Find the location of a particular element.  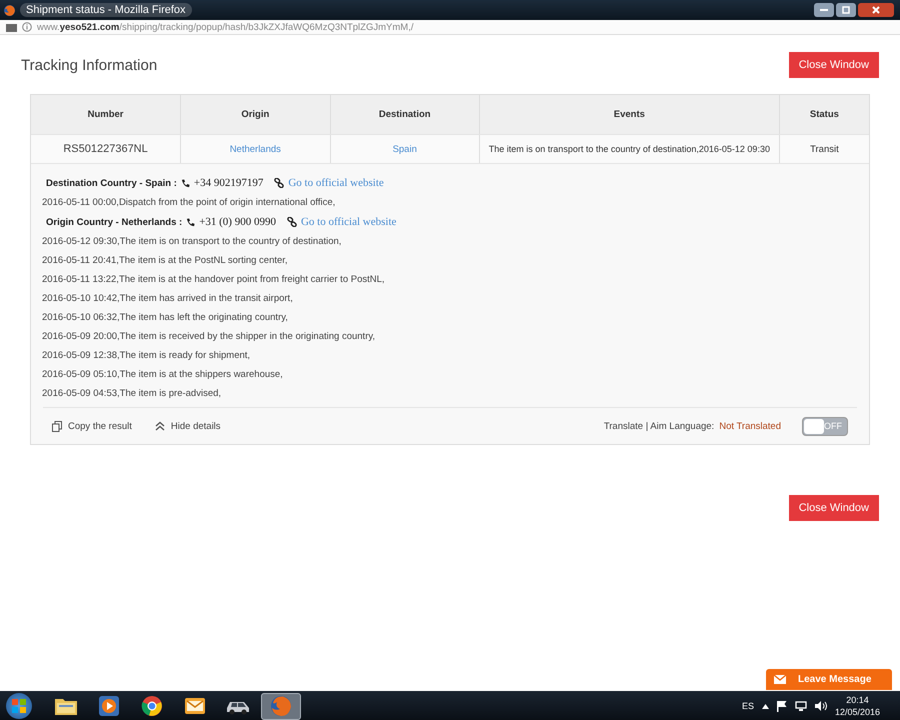

maximize-icon is located at coordinates (846, 10).